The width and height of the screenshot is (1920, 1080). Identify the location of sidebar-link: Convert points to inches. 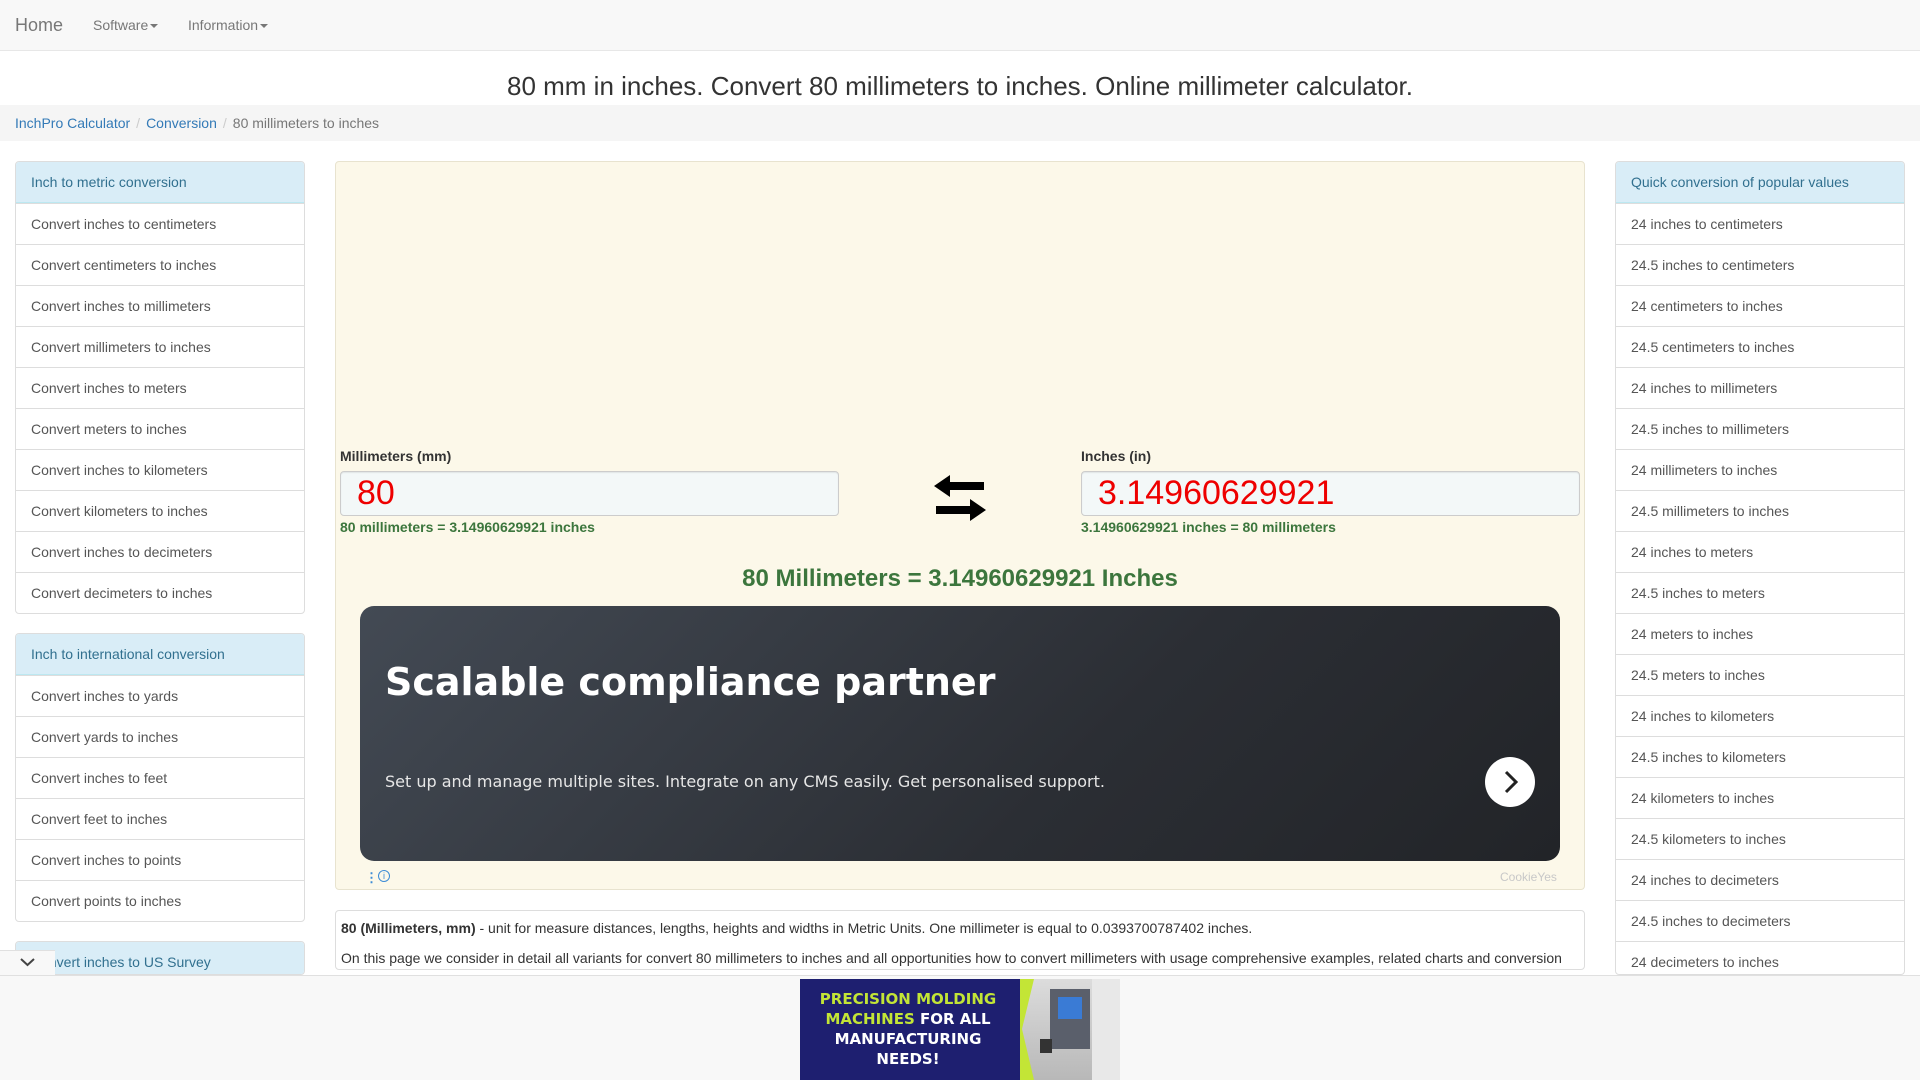
(160, 900).